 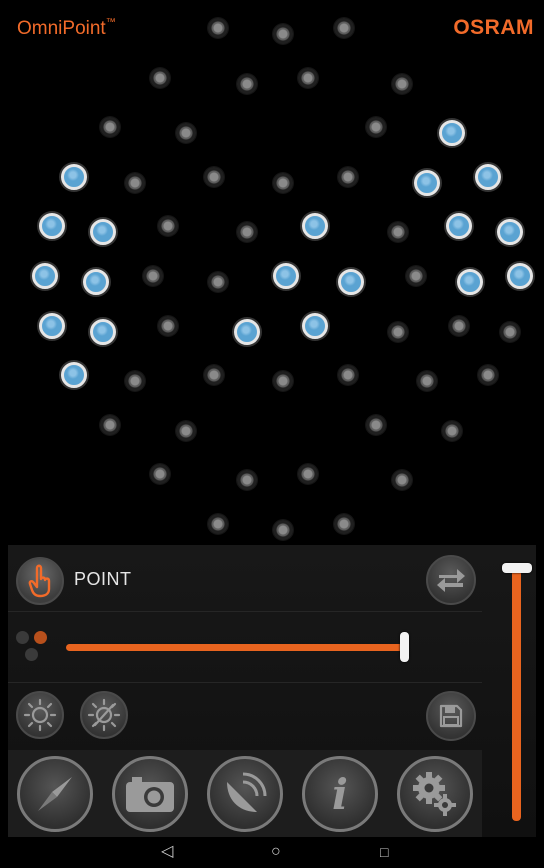 I want to click on spread-slider-thumb, so click(x=404, y=647).